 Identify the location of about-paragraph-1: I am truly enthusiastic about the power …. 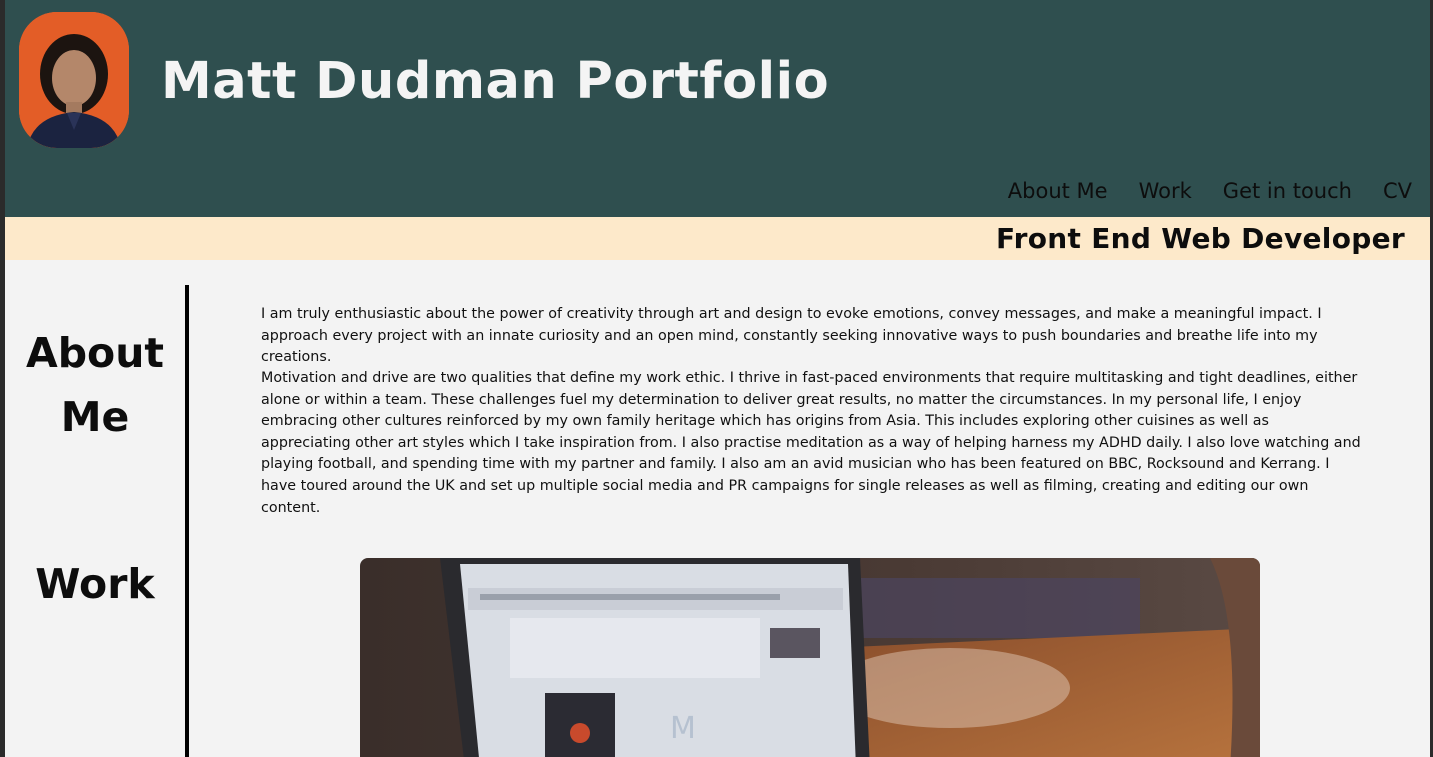
(791, 336).